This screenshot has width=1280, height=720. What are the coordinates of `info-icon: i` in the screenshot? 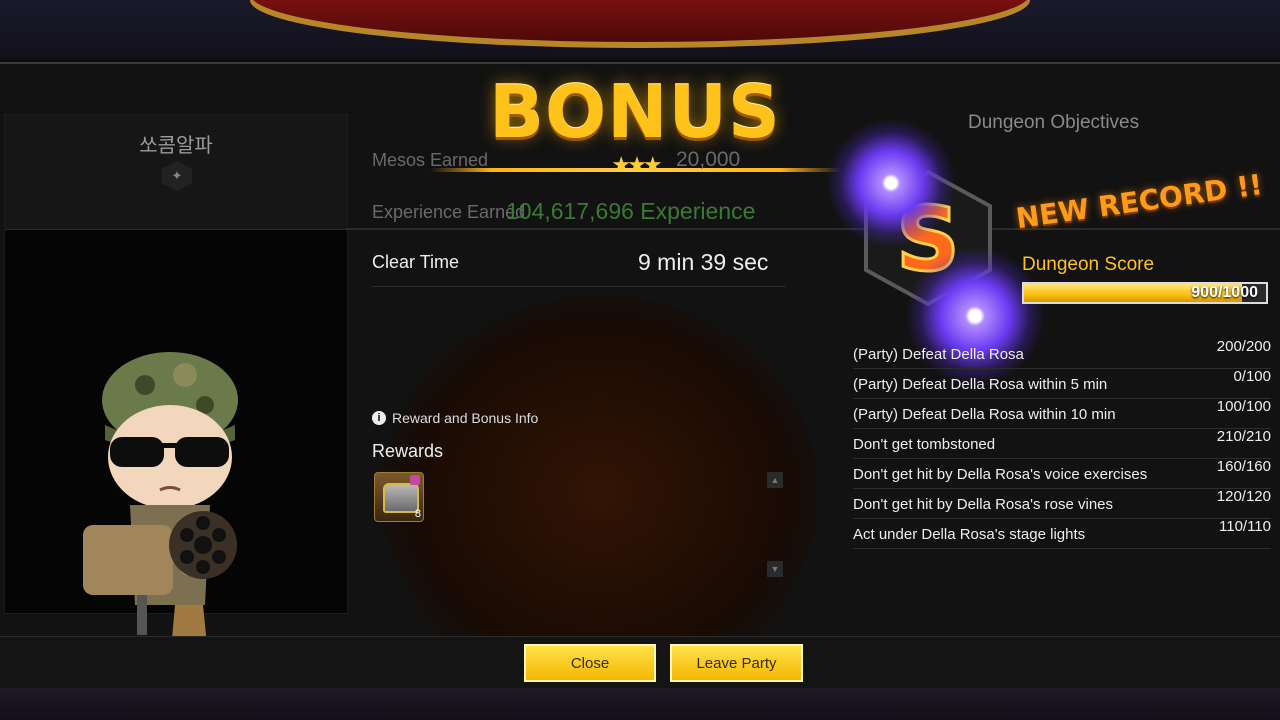 It's located at (379, 418).